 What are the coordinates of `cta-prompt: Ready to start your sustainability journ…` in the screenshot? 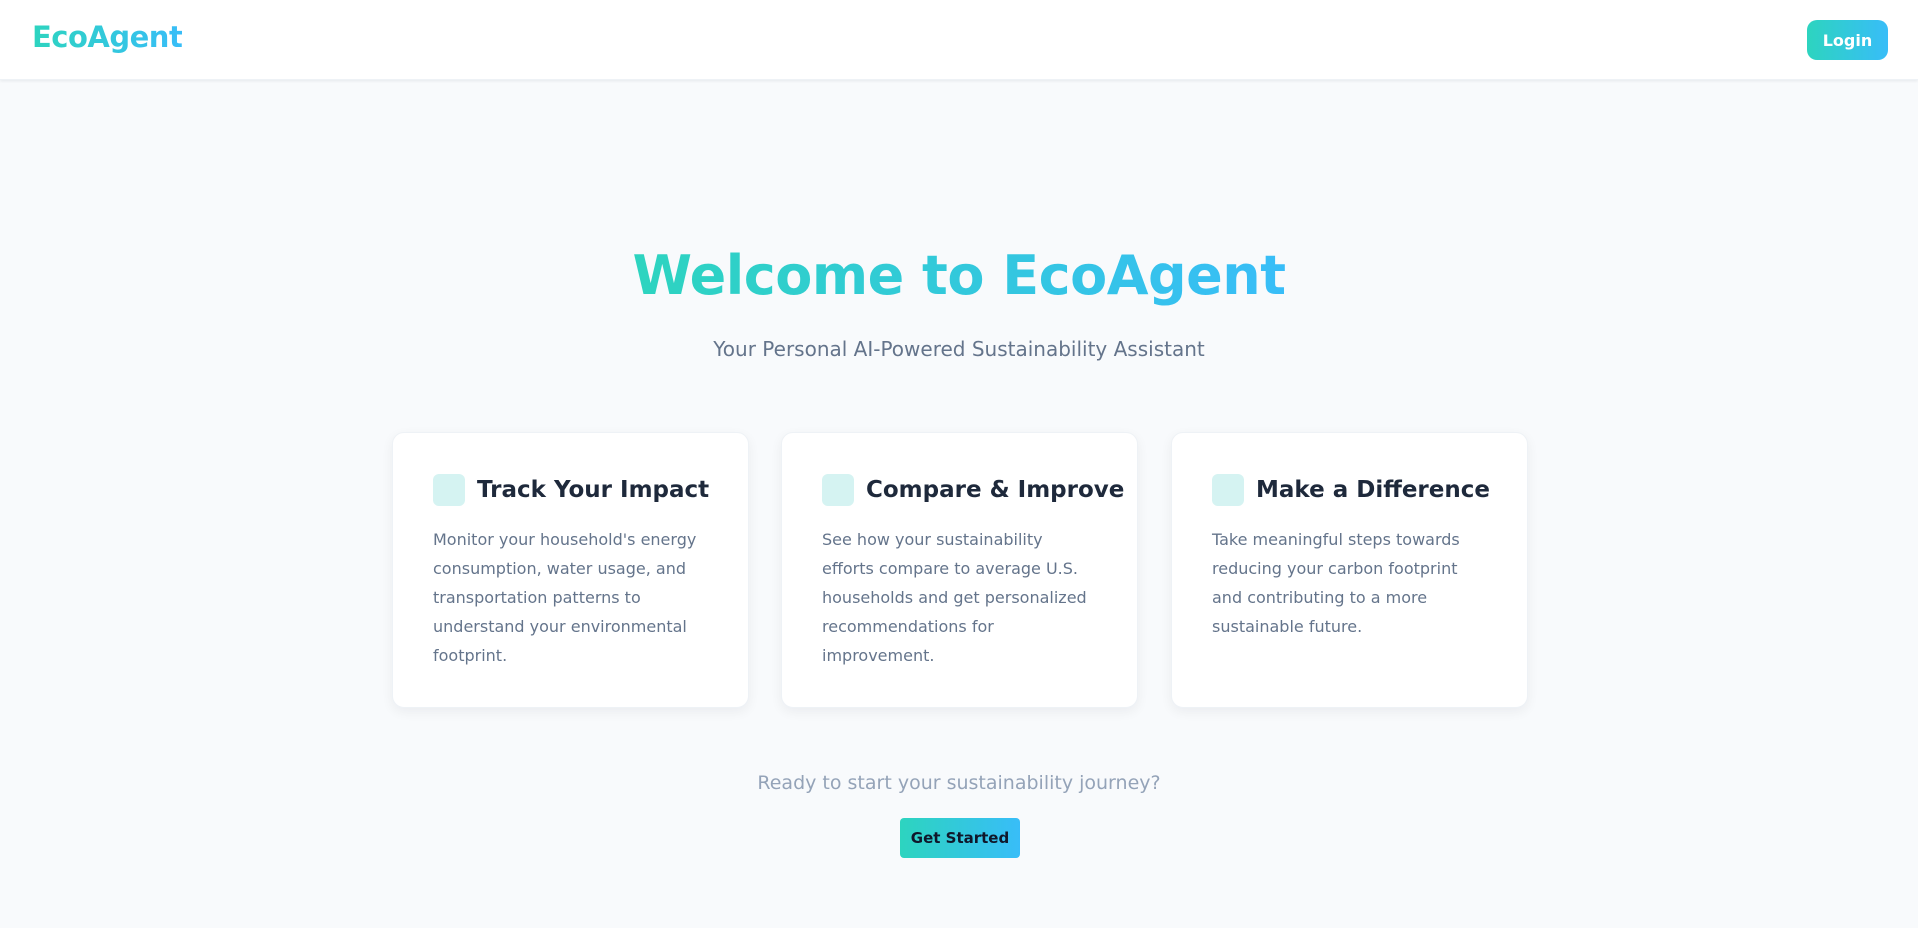 It's located at (959, 783).